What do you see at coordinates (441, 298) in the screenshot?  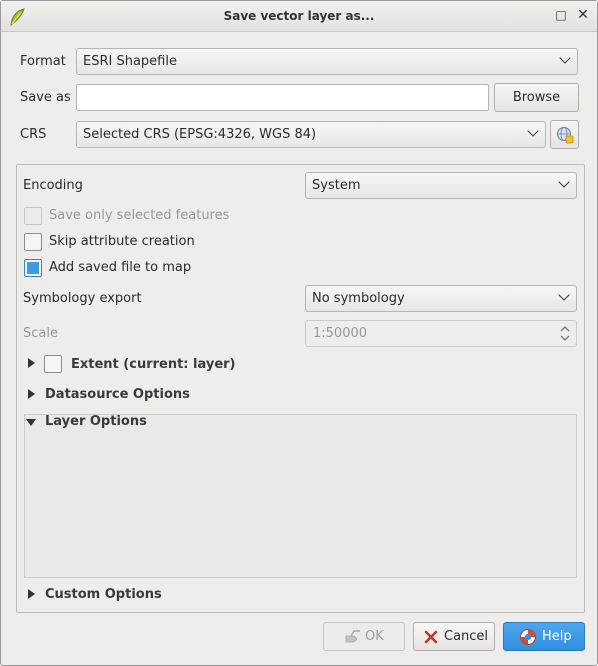 I see `symbology-select: No symbology` at bounding box center [441, 298].